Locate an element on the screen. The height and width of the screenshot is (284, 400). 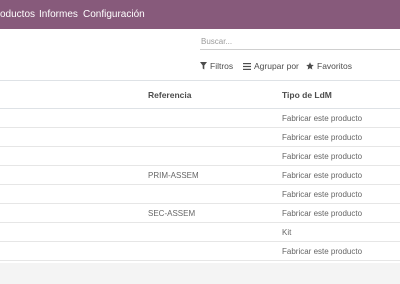
menu-item-configuracion: Configuración is located at coordinates (114, 14).